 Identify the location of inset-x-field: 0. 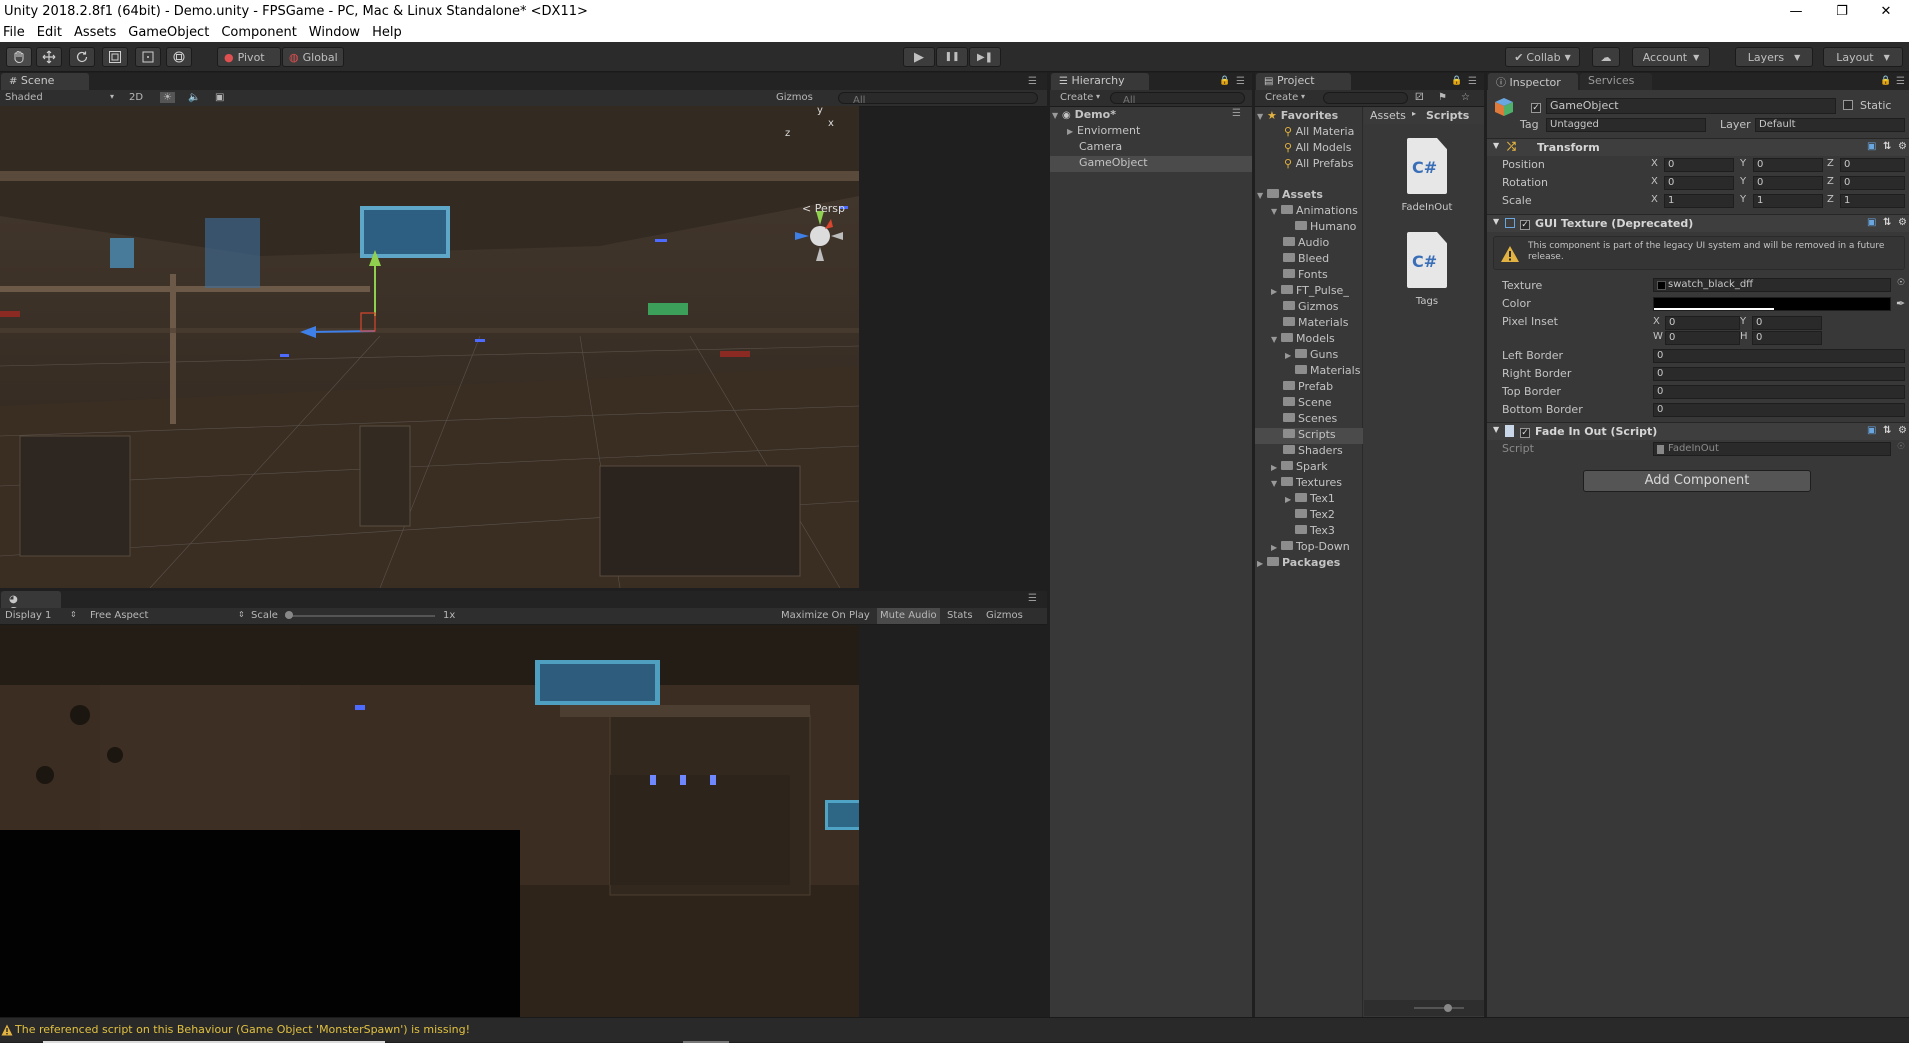
(1702, 323).